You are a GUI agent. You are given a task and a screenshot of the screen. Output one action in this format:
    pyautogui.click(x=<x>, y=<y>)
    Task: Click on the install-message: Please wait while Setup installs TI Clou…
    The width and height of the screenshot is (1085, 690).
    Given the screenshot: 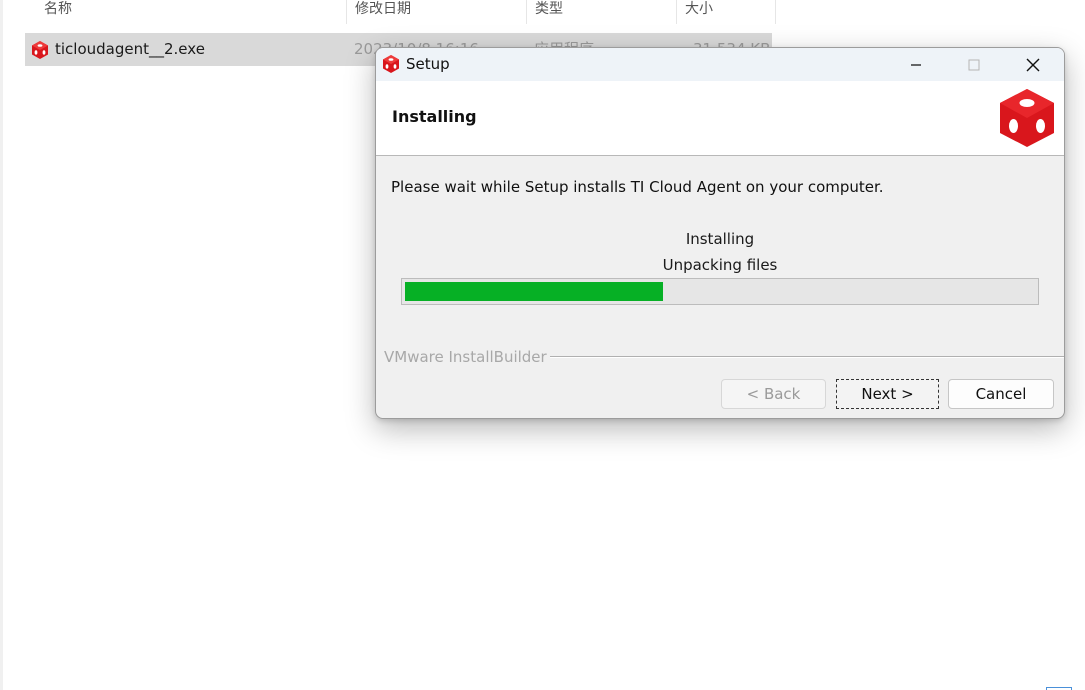 What is the action you would take?
    pyautogui.click(x=637, y=187)
    